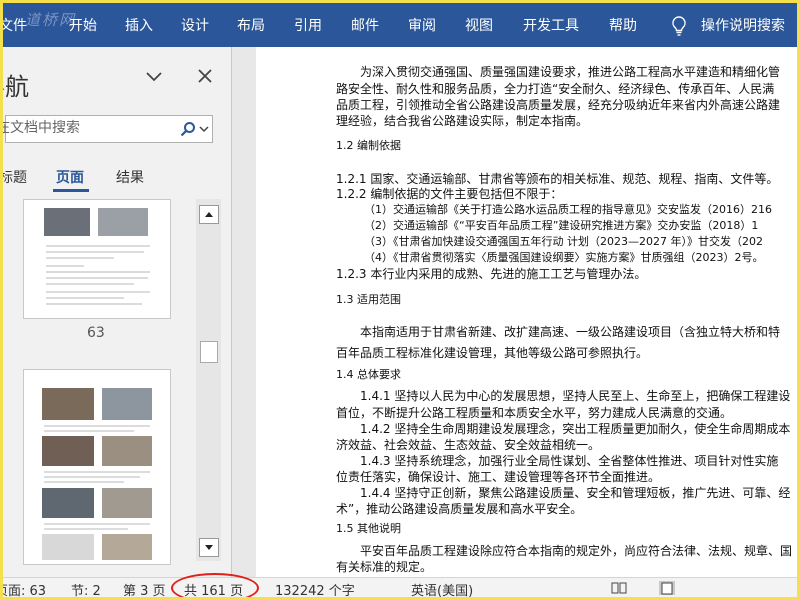 The height and width of the screenshot is (600, 800). What do you see at coordinates (667, 588) in the screenshot?
I see `print-layout-icon` at bounding box center [667, 588].